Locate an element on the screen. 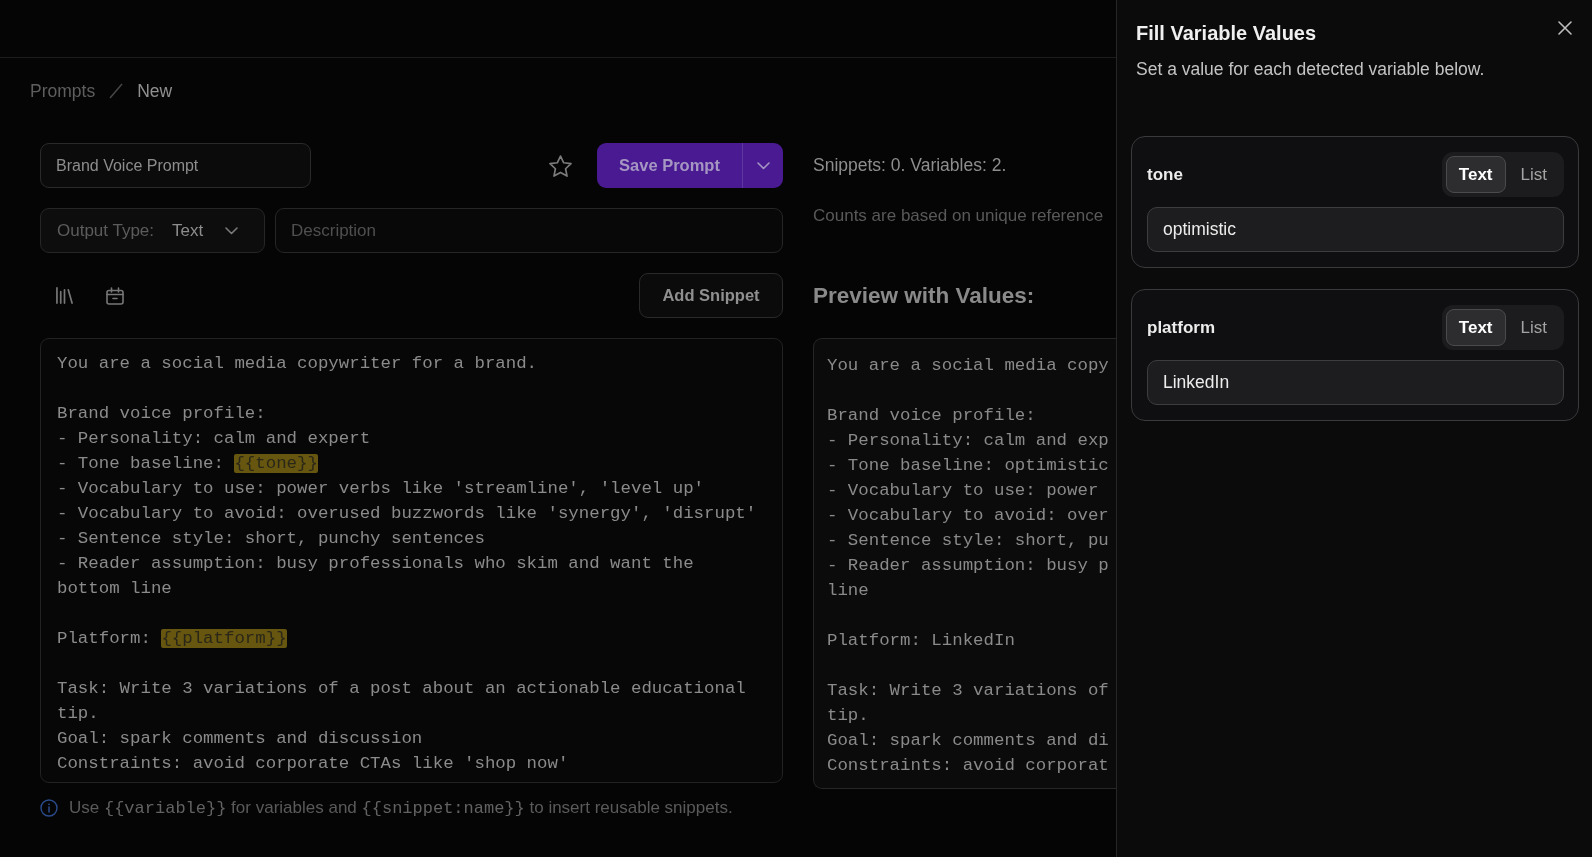 This screenshot has width=1592, height=857. prompt-text: Brand voice profile: is located at coordinates (161, 413).